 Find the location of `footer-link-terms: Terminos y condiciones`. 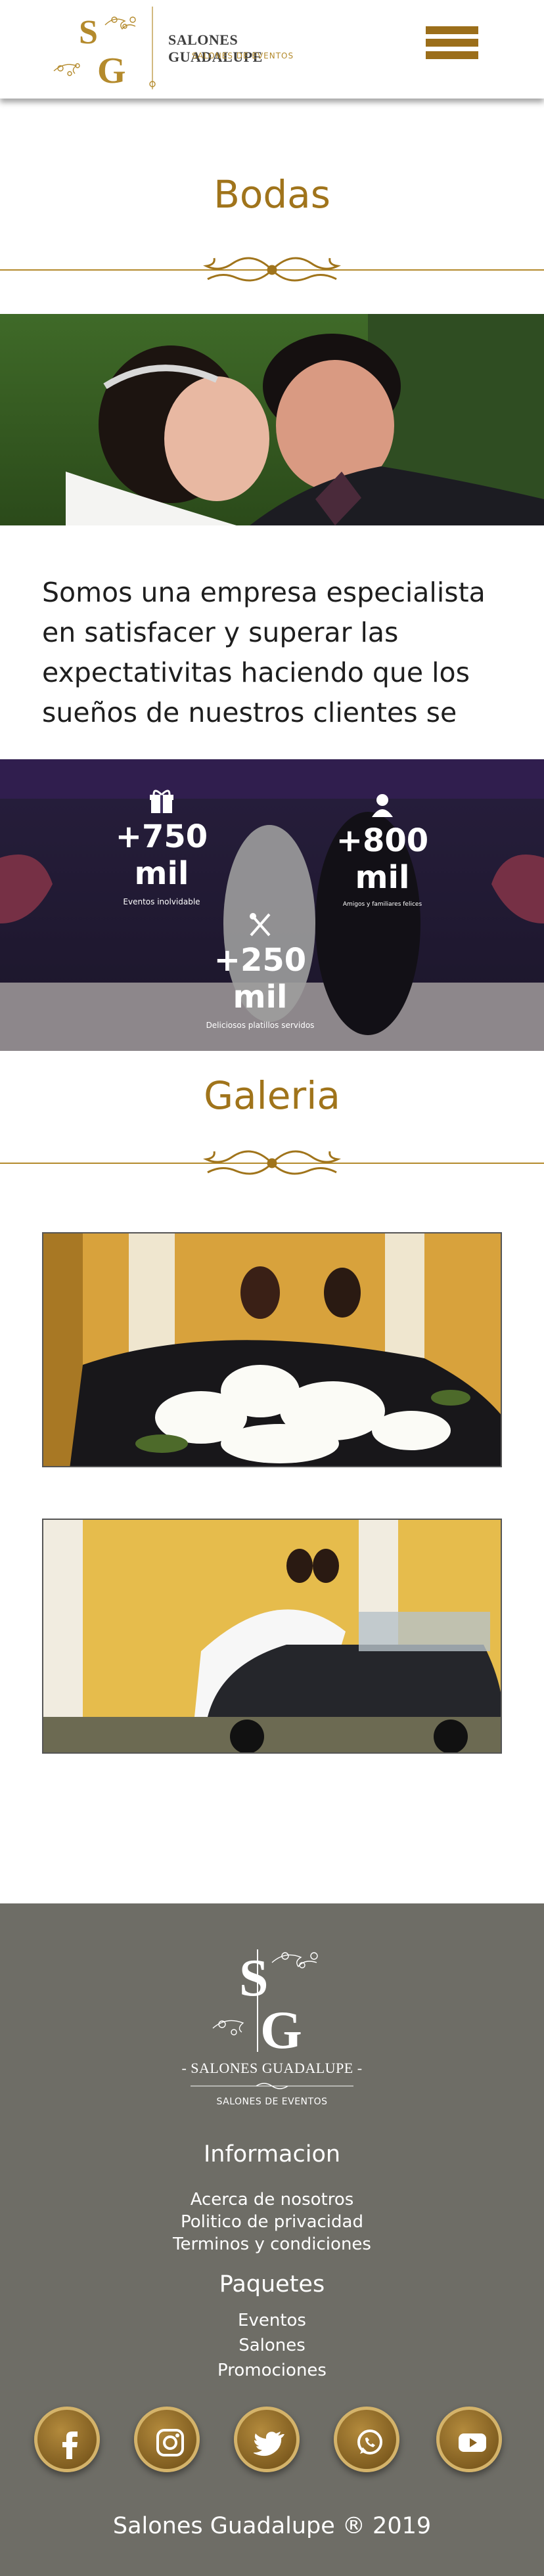

footer-link-terms: Terminos y condiciones is located at coordinates (272, 2244).